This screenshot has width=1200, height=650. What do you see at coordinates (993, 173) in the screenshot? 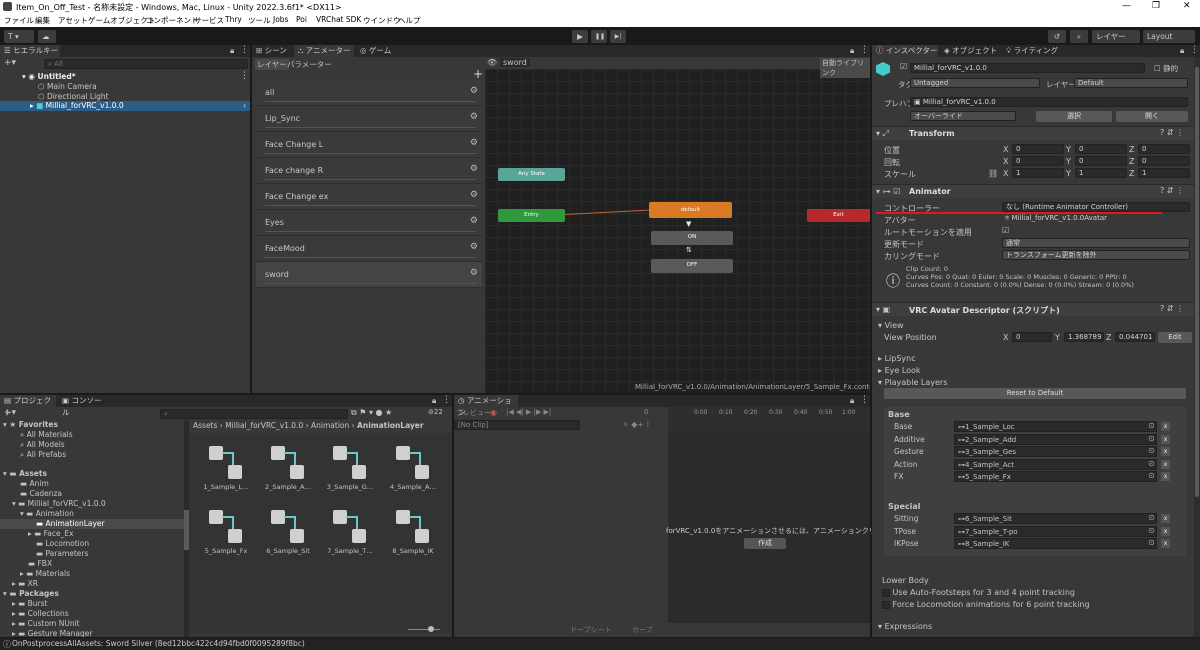
I see `link-icon: ⛓` at bounding box center [993, 173].